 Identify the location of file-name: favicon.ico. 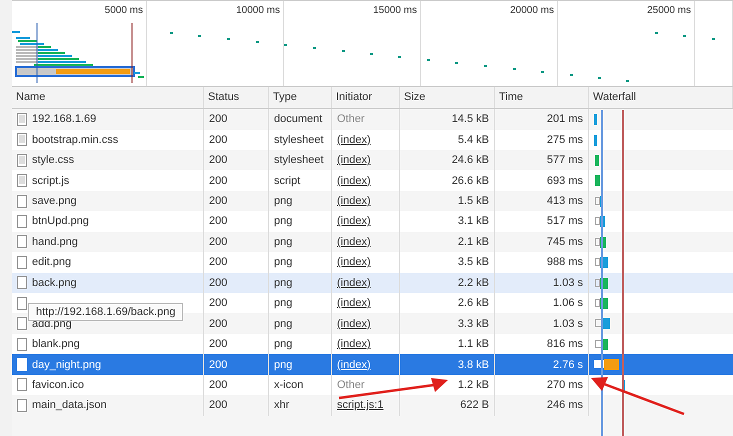
(58, 384).